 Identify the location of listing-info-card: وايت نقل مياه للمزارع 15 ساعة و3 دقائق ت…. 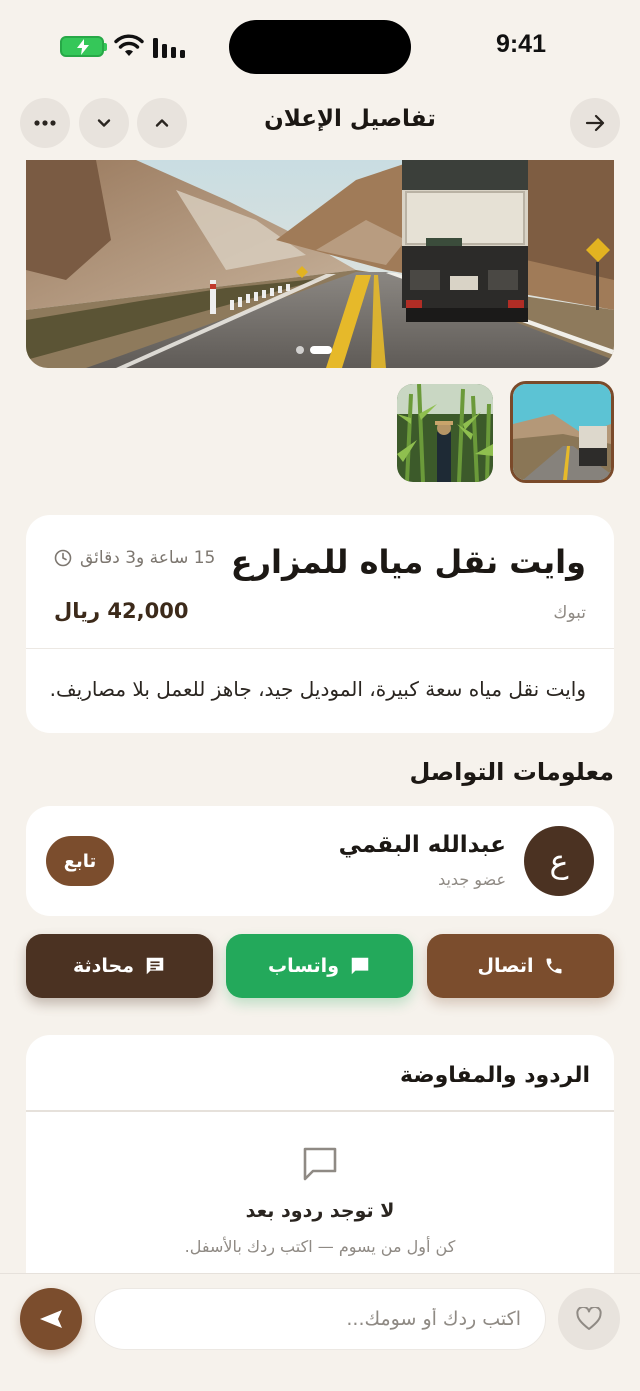
(320, 624).